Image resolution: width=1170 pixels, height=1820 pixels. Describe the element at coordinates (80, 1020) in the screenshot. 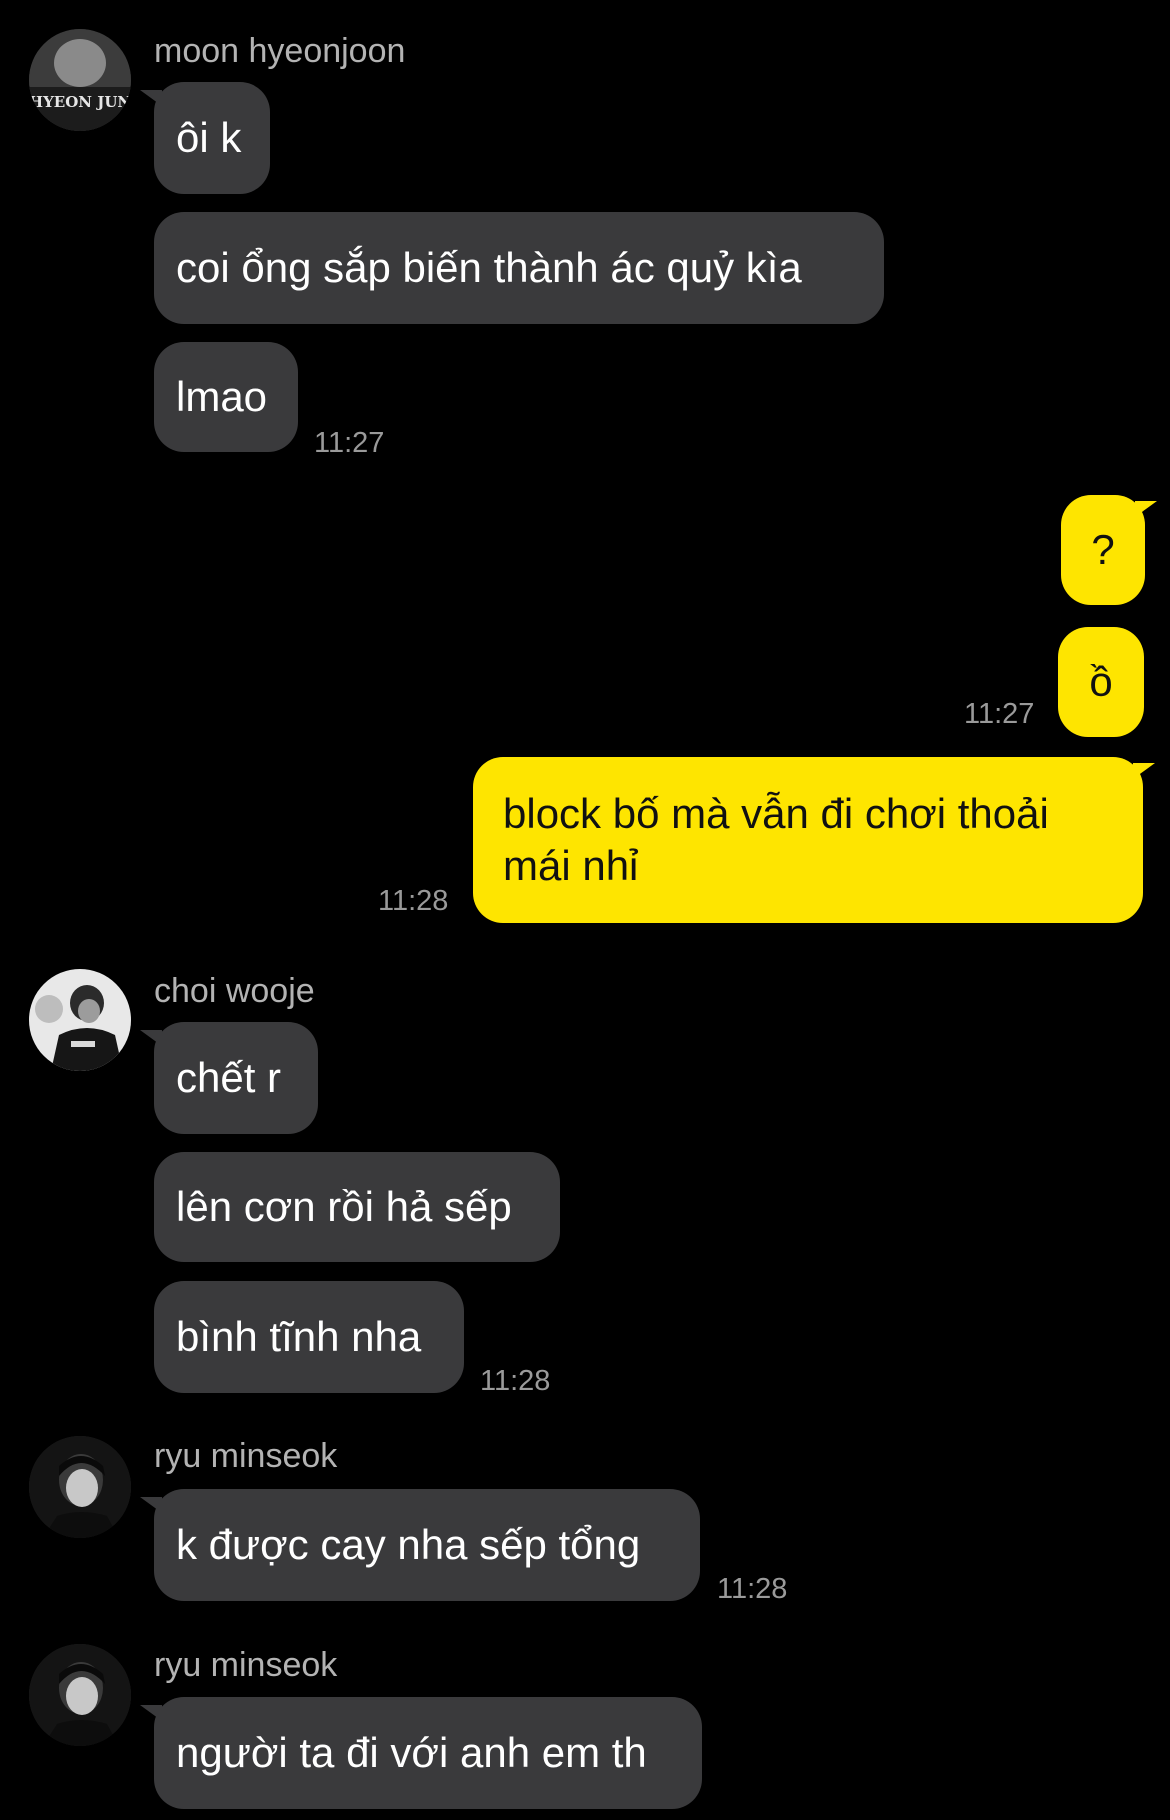

I see `avatar-choi-wooje` at that location.